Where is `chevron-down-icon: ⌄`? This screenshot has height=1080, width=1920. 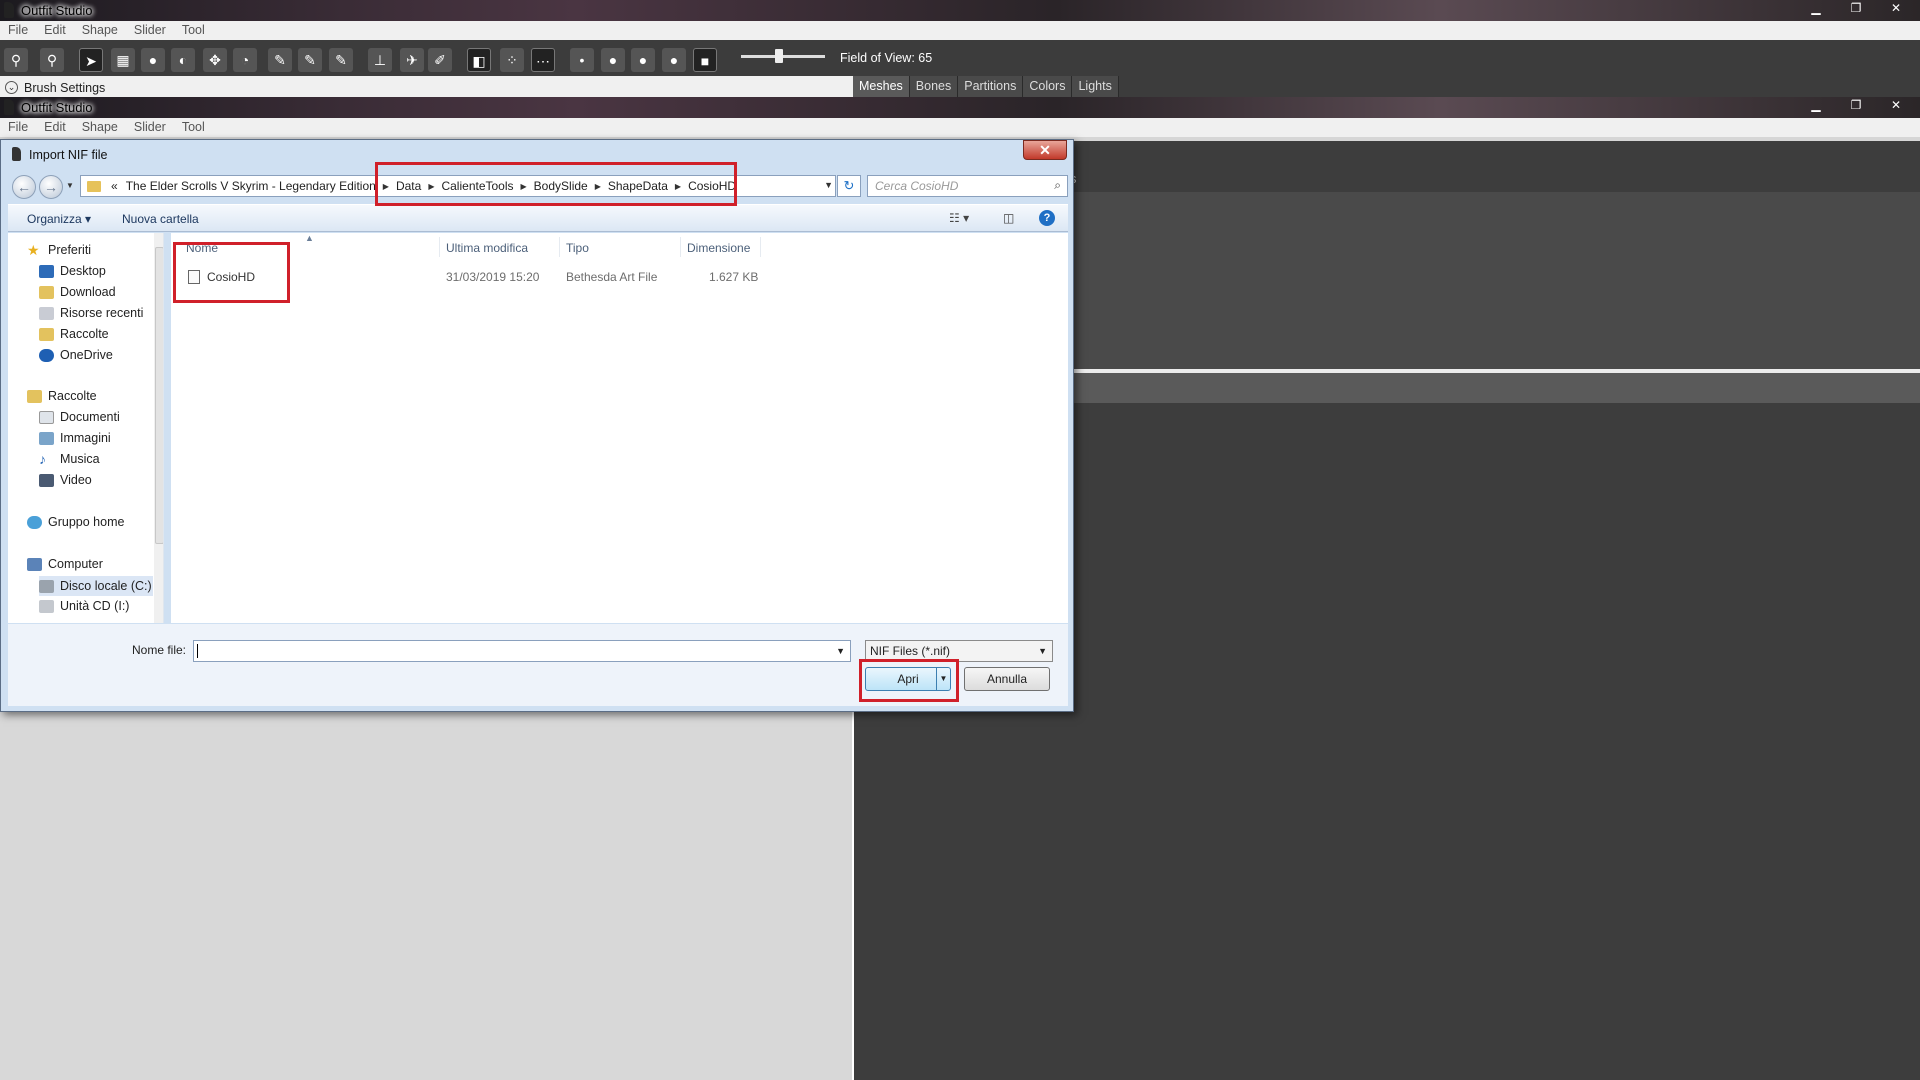
chevron-down-icon: ⌄ is located at coordinates (11, 87).